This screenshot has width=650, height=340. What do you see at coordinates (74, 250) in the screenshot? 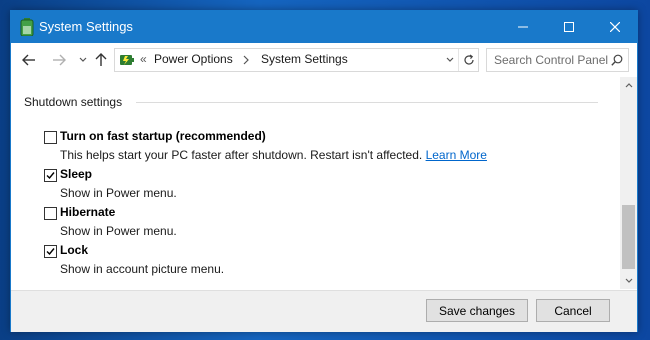
I see `option-label: Lock` at bounding box center [74, 250].